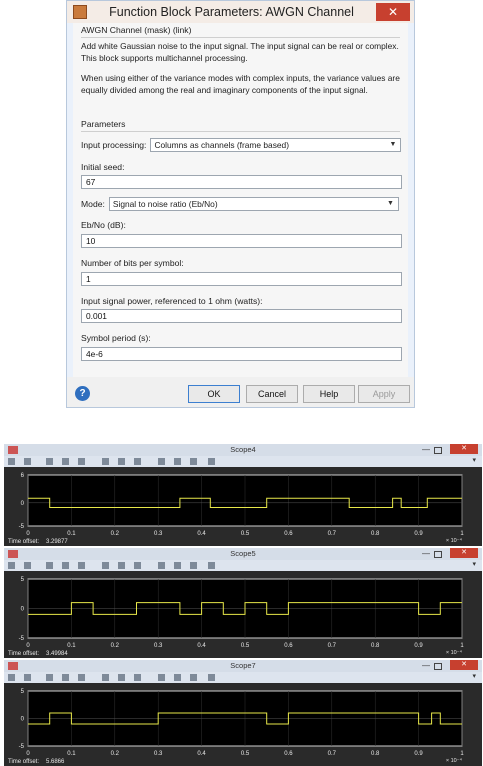 Image resolution: width=483 pixels, height=766 pixels. What do you see at coordinates (272, 394) in the screenshot?
I see `cancel-button: Cancel` at bounding box center [272, 394].